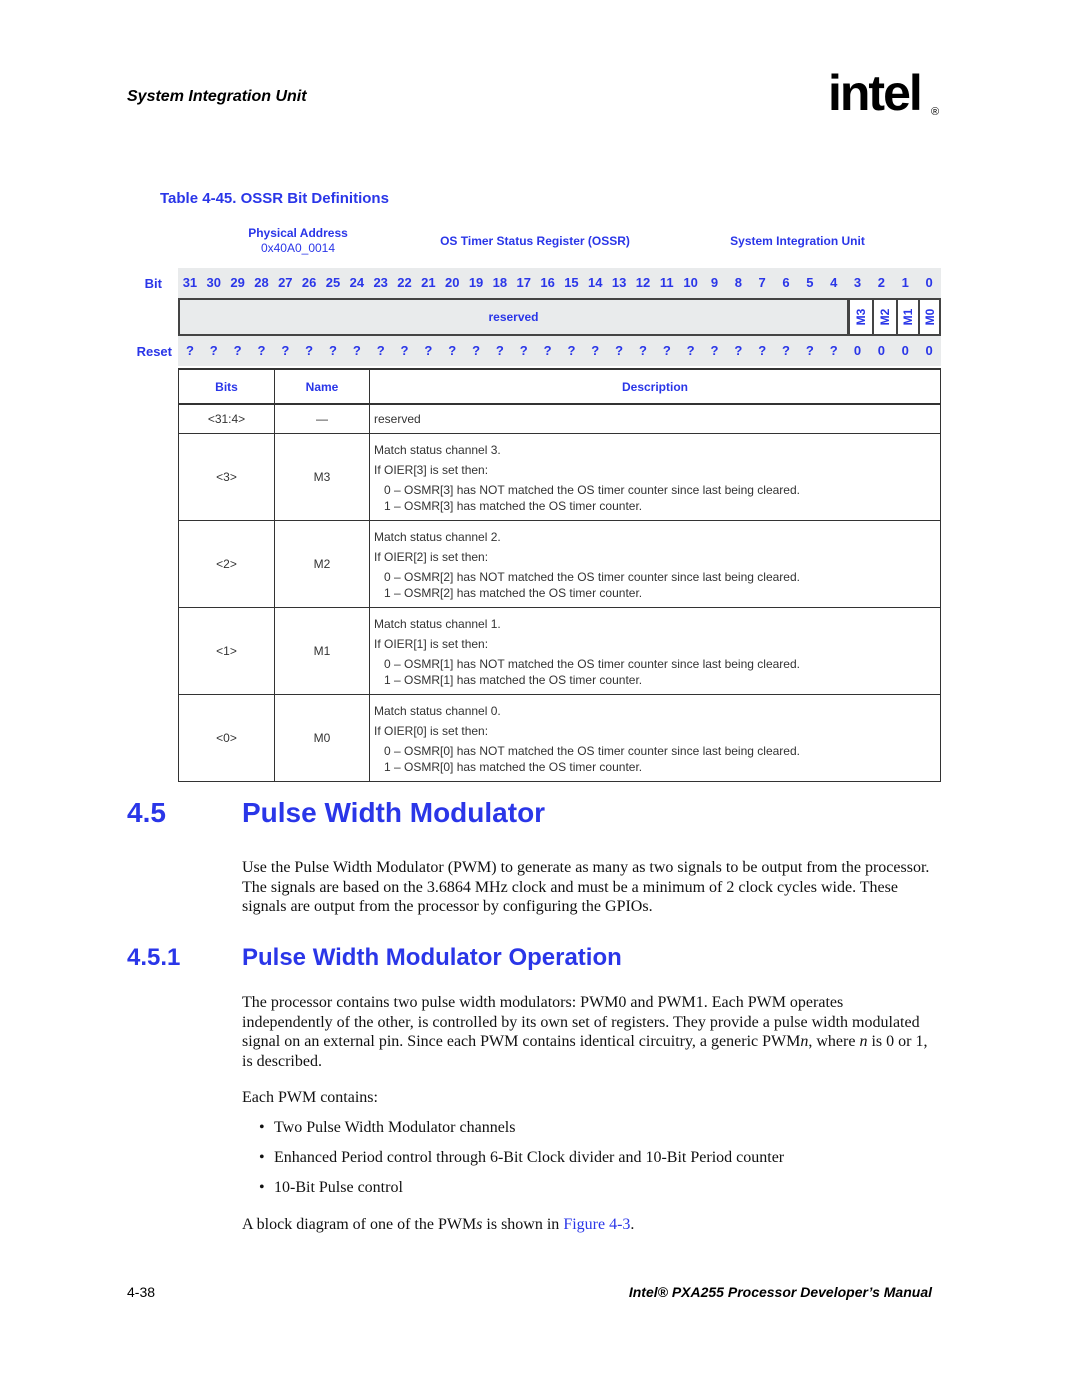  What do you see at coordinates (935, 112) in the screenshot?
I see `registered-mark-icon: ®` at bounding box center [935, 112].